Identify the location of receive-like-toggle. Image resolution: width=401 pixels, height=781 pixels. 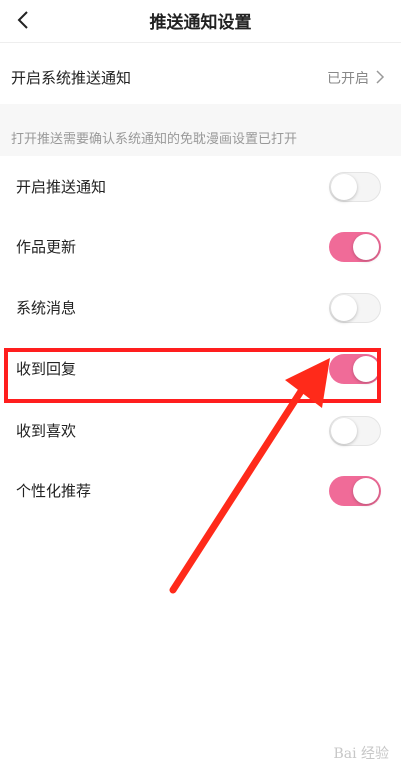
(355, 431).